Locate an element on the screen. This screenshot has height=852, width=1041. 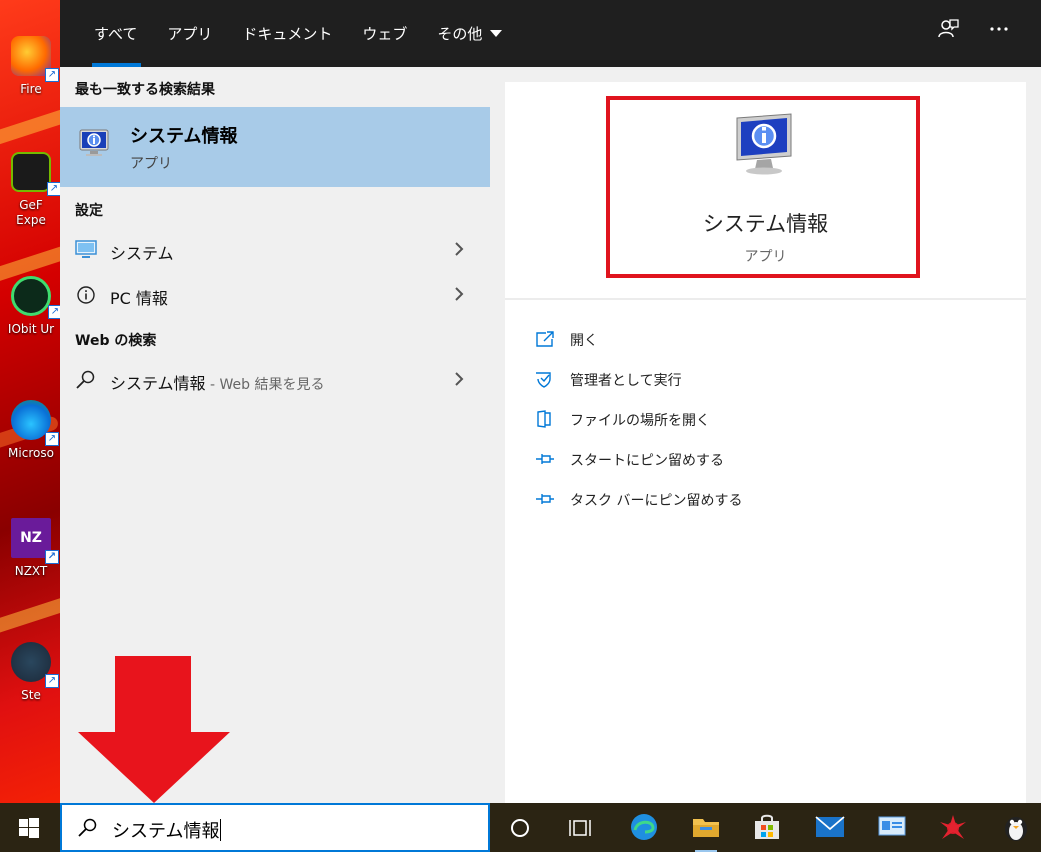
preview-subtitle: アプリ is located at coordinates (765, 257).